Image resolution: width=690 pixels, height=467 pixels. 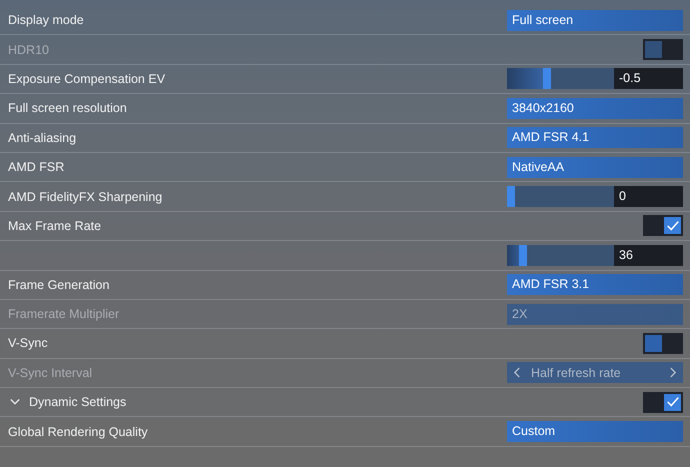 What do you see at coordinates (78, 431) in the screenshot?
I see `setting-label: Global Rendering Quality` at bounding box center [78, 431].